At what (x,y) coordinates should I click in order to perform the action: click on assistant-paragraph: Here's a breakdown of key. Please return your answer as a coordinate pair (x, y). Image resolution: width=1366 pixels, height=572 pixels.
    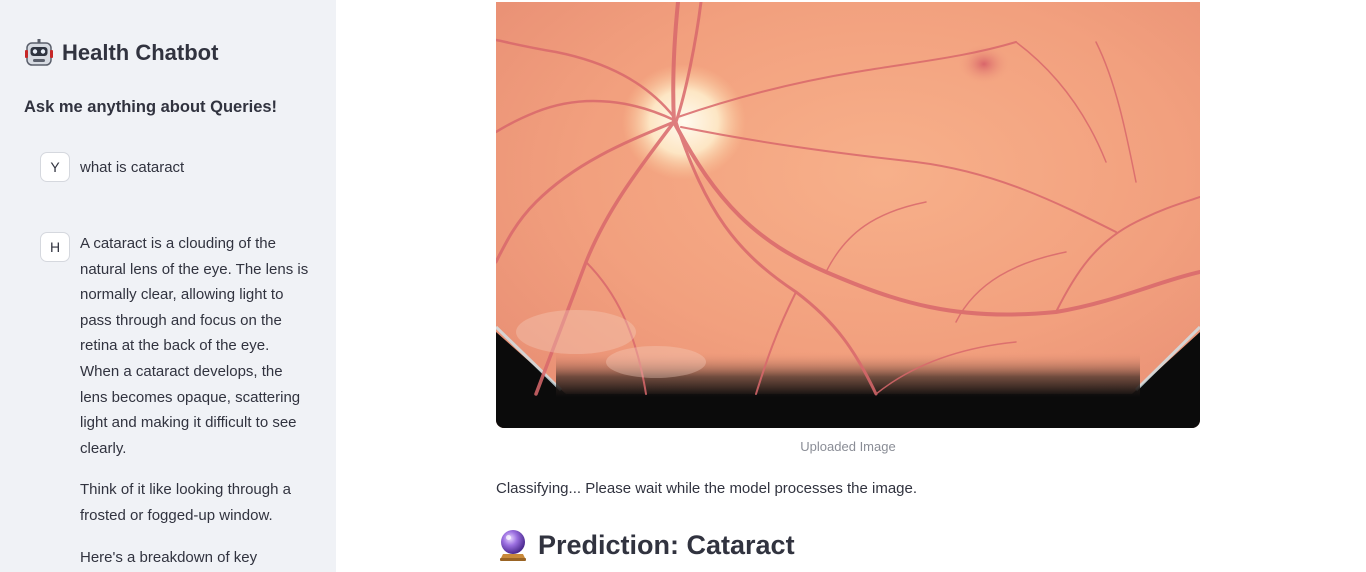
    Looking at the image, I should click on (169, 557).